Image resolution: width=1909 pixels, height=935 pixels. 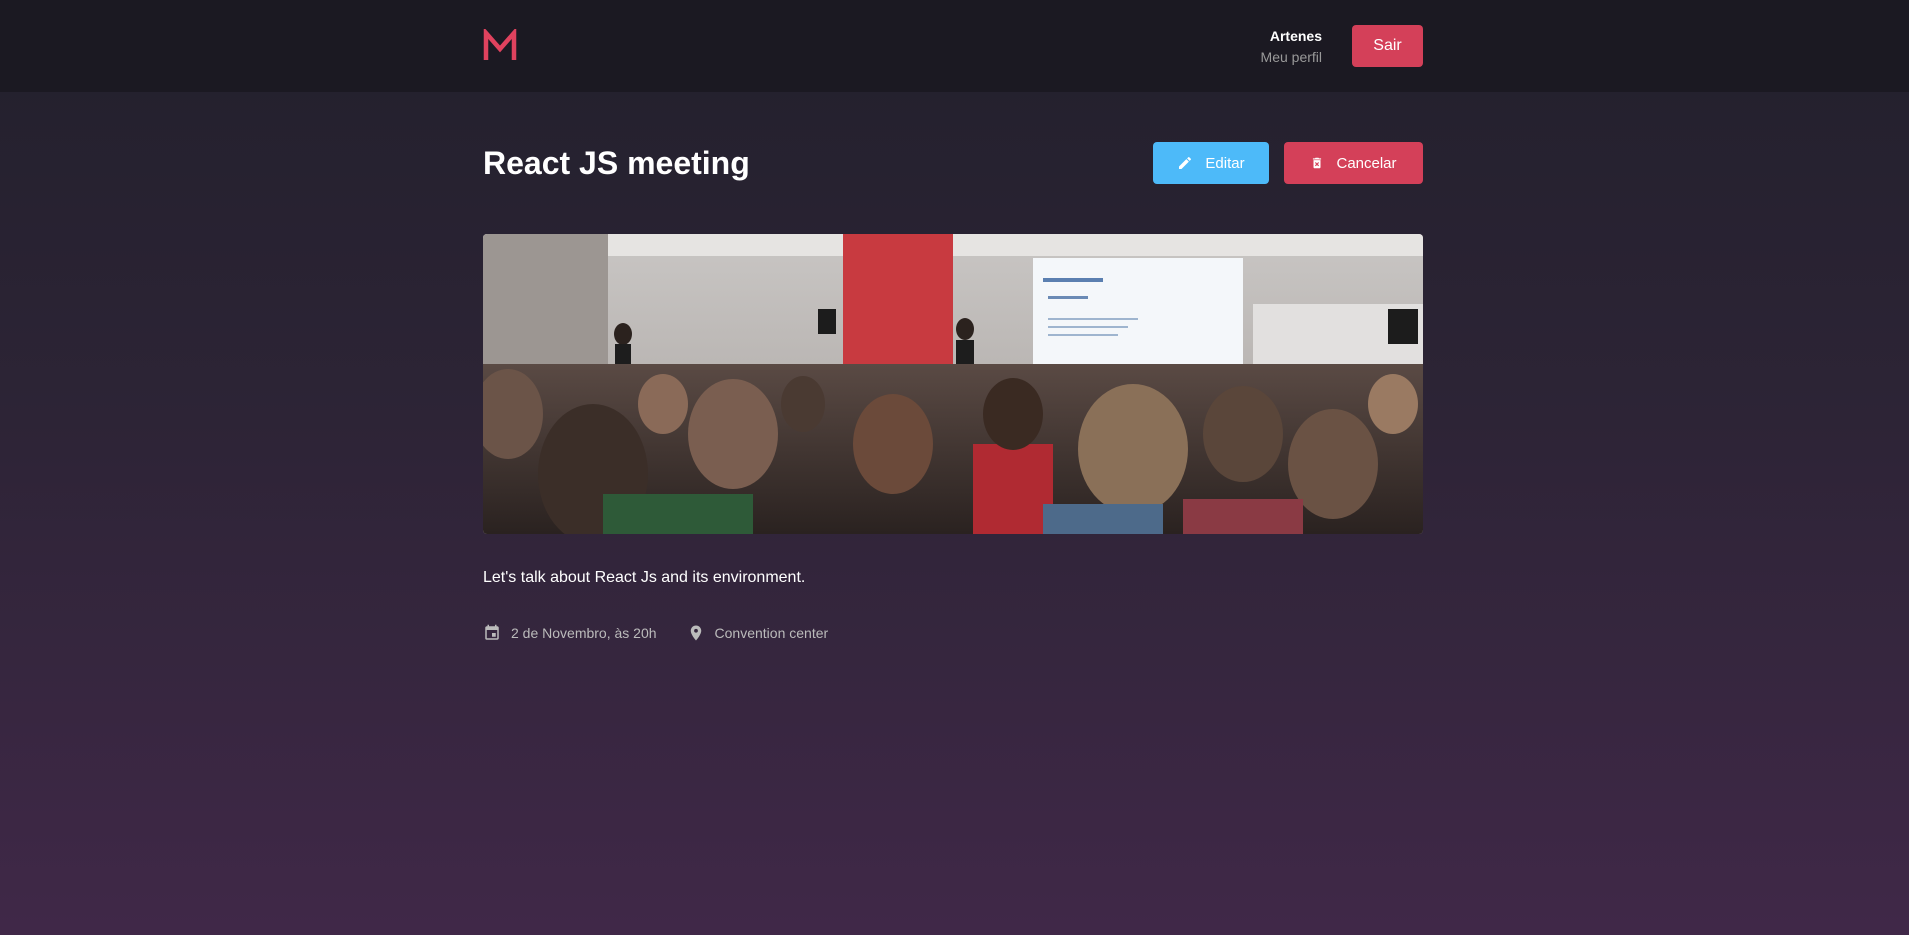 I want to click on cancel-button-label: Cancelar, so click(x=1366, y=163).